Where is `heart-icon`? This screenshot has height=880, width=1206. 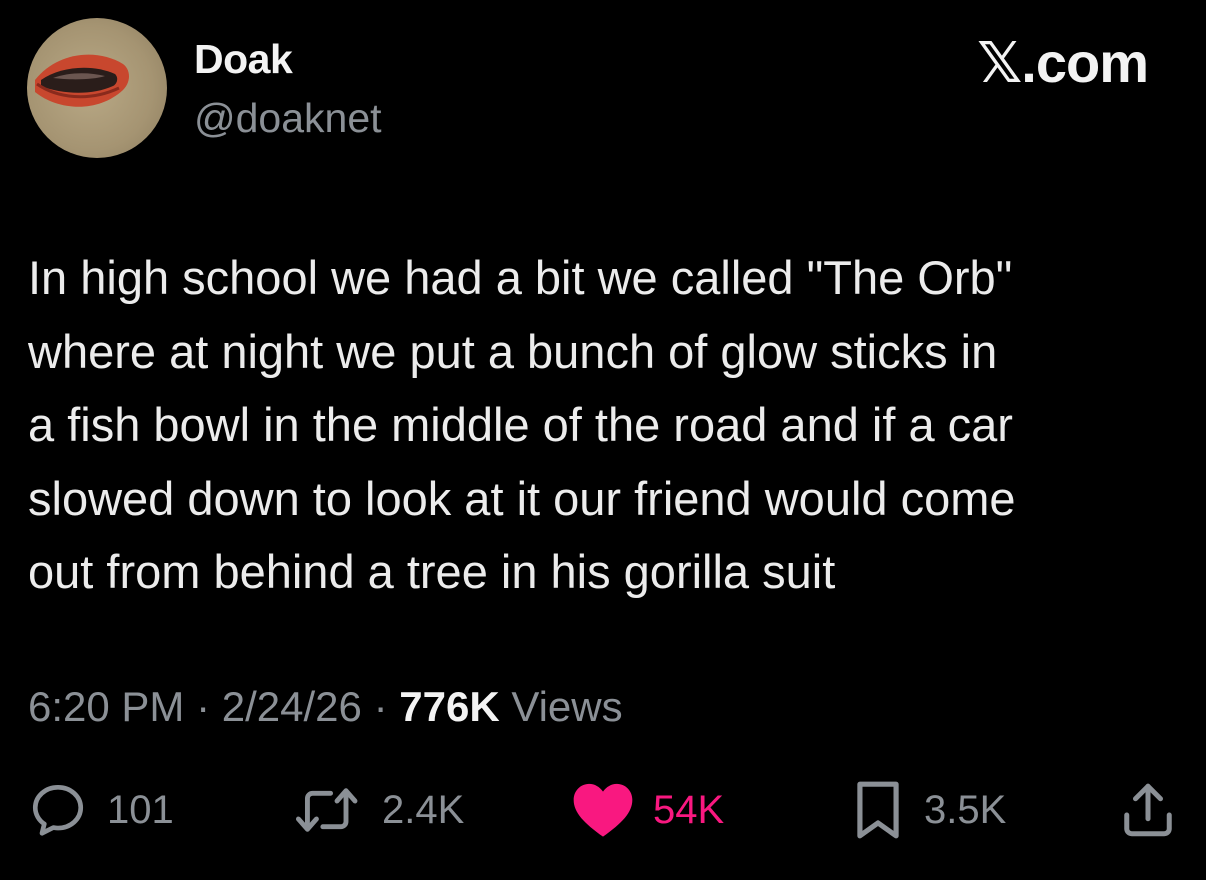
heart-icon is located at coordinates (603, 810).